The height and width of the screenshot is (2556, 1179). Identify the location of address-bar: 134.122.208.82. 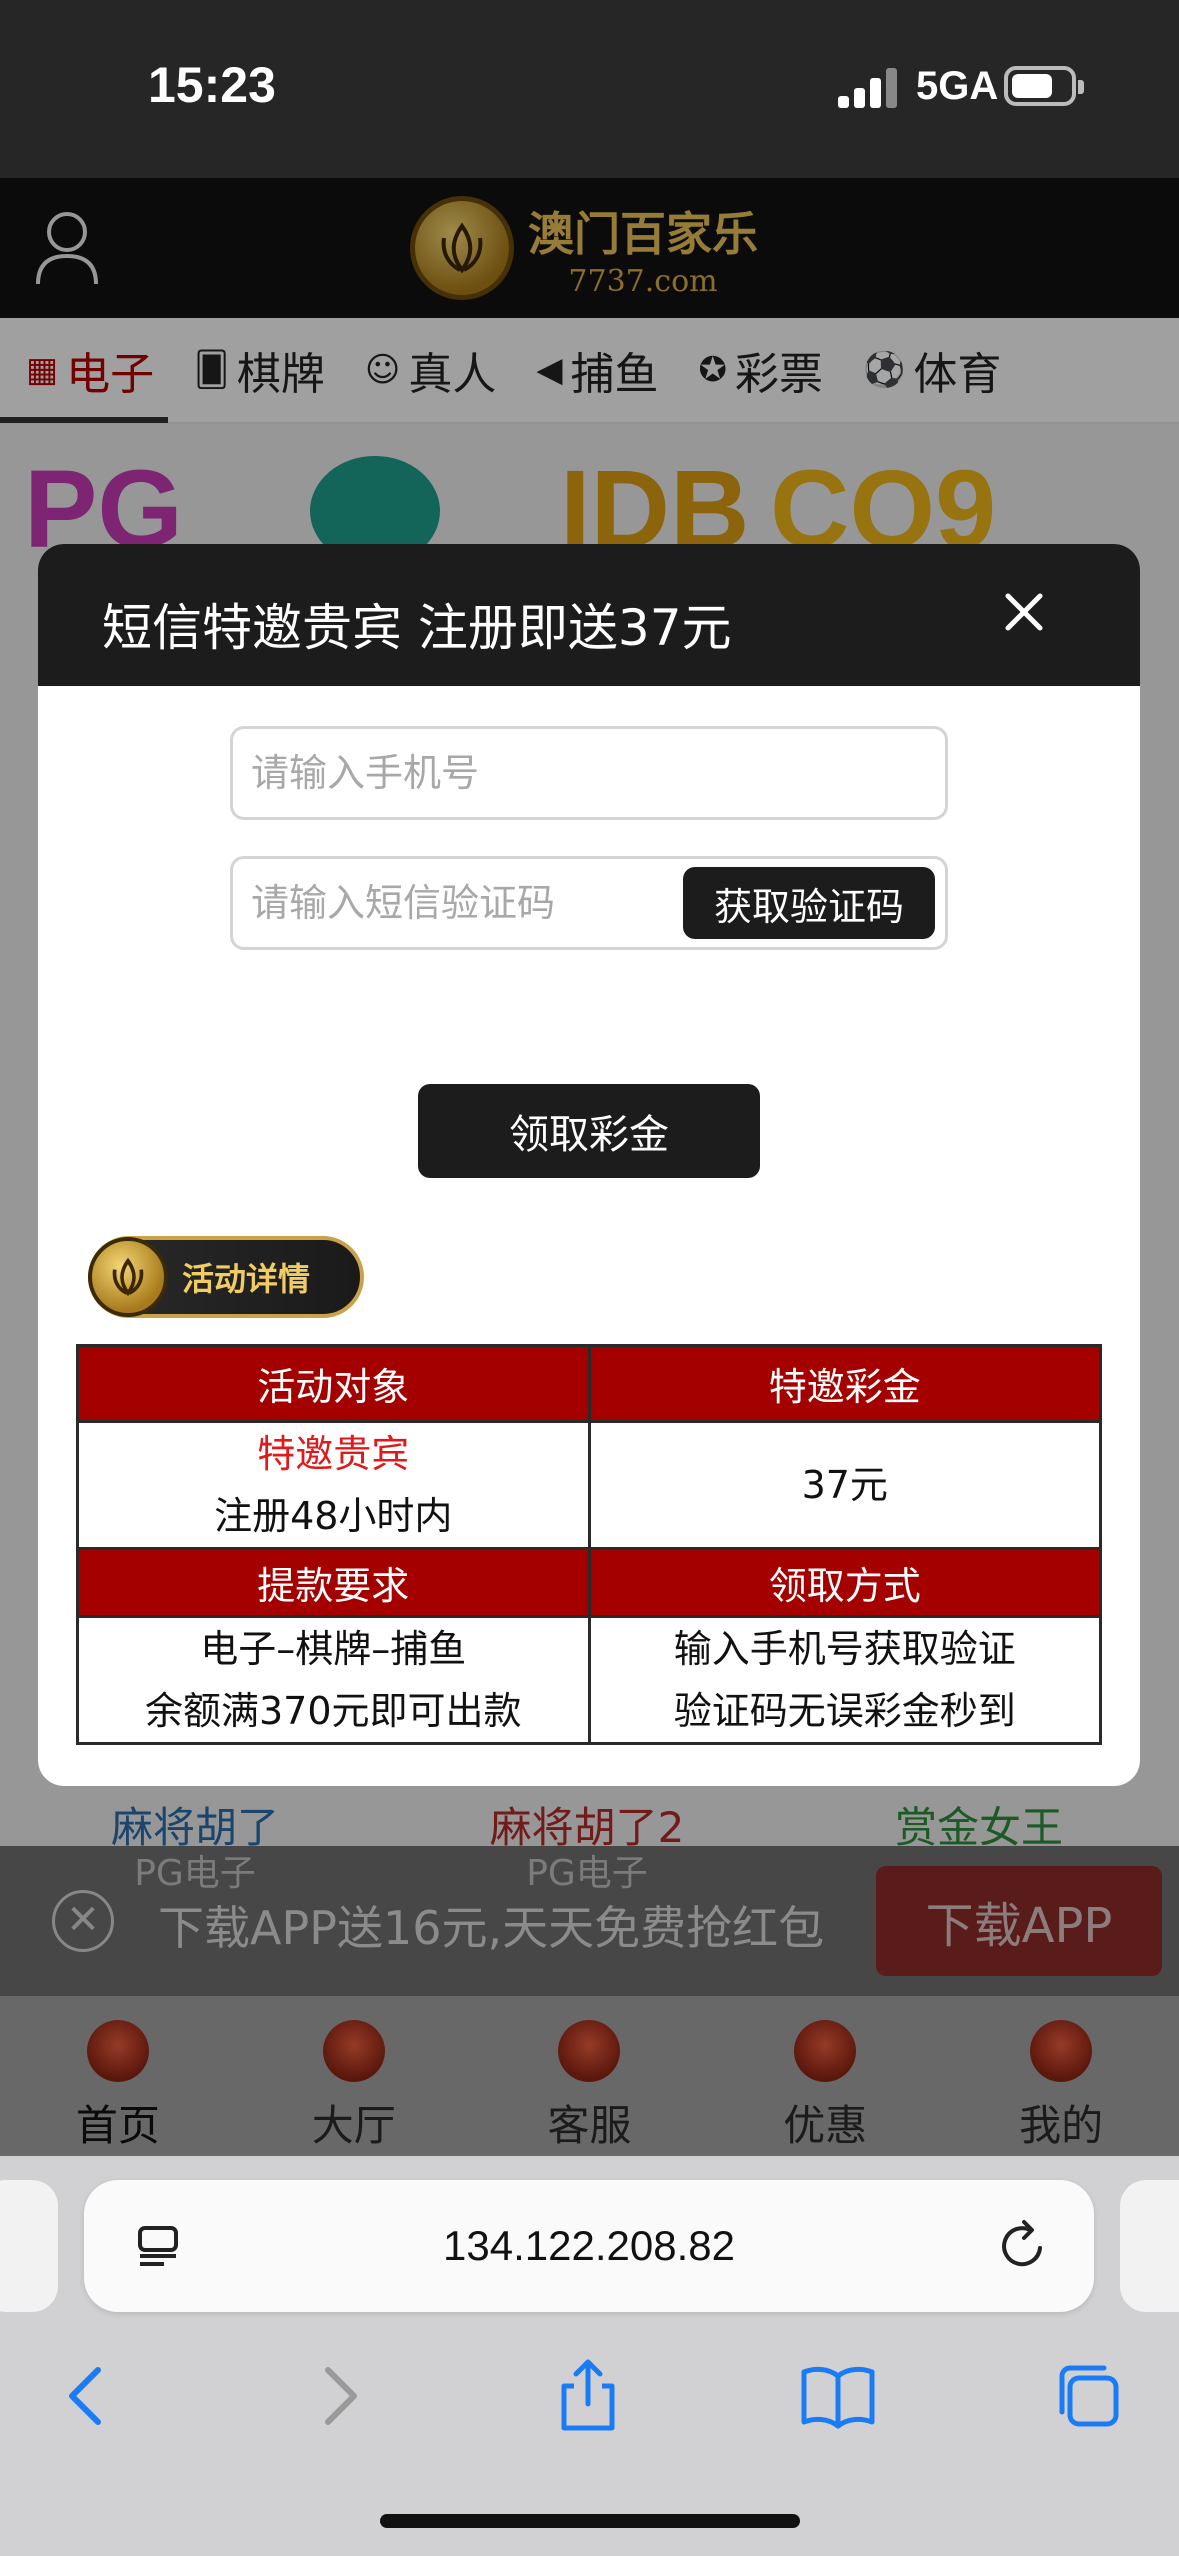
(589, 2246).